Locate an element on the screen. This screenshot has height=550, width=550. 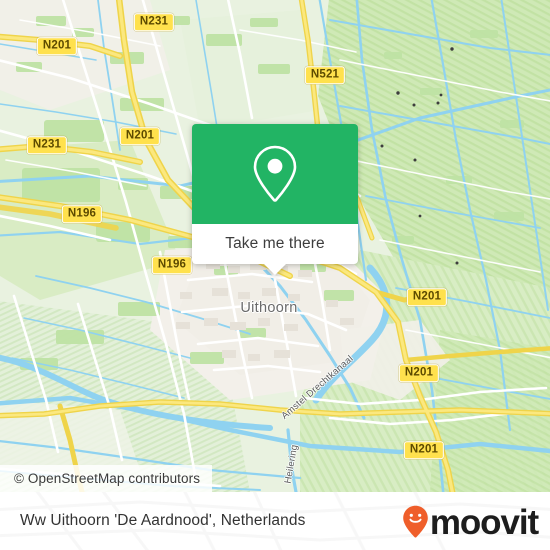
moovit-smiling-pin-icon is located at coordinates (415, 521).